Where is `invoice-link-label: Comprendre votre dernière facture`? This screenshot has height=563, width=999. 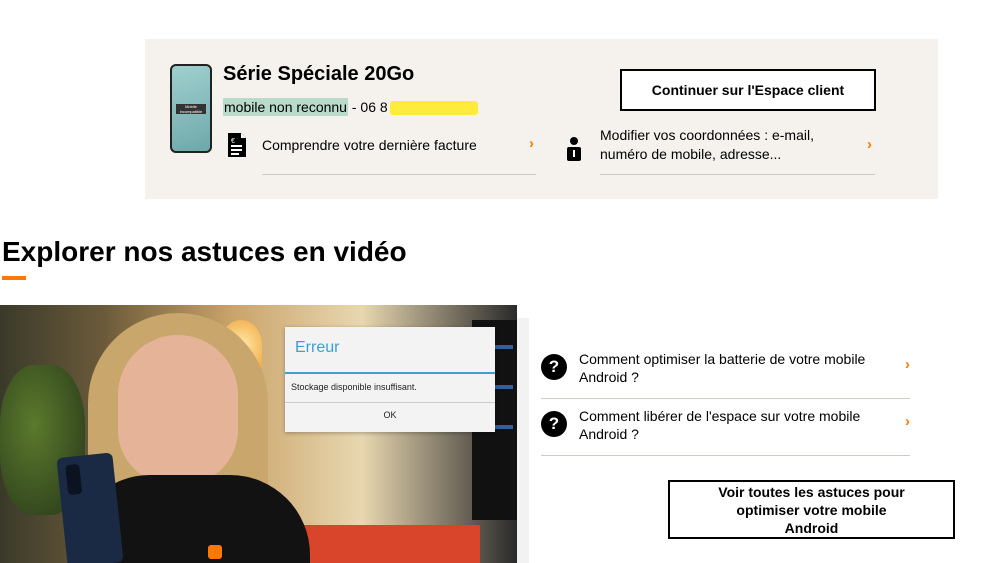
invoice-link-label: Comprendre votre dernière facture is located at coordinates (369, 145).